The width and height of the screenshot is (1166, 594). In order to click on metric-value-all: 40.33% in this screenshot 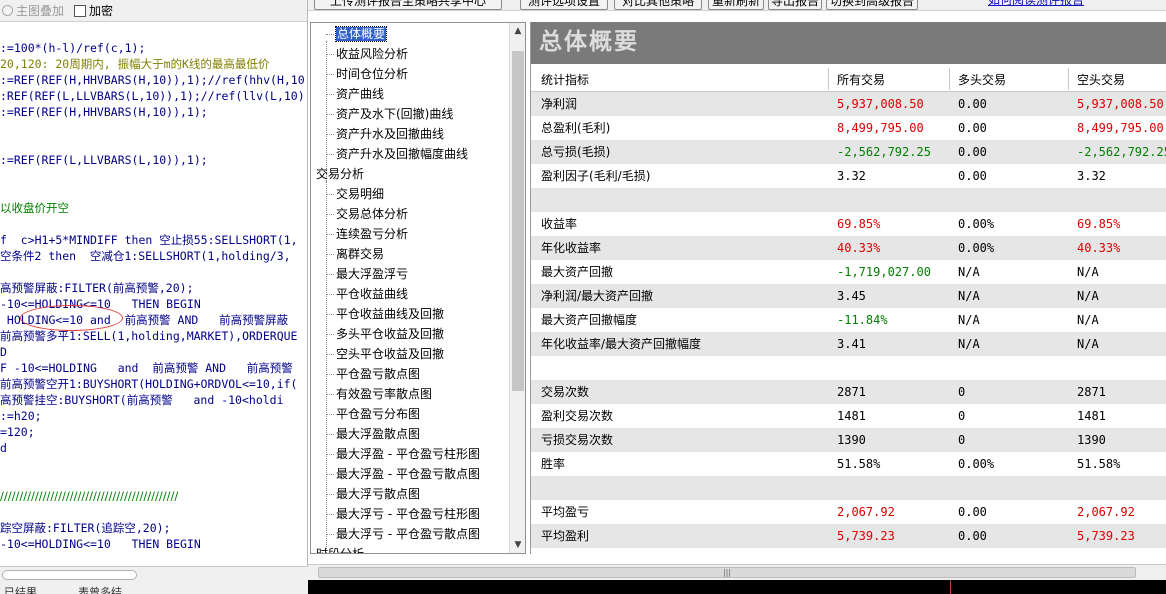, I will do `click(859, 248)`.